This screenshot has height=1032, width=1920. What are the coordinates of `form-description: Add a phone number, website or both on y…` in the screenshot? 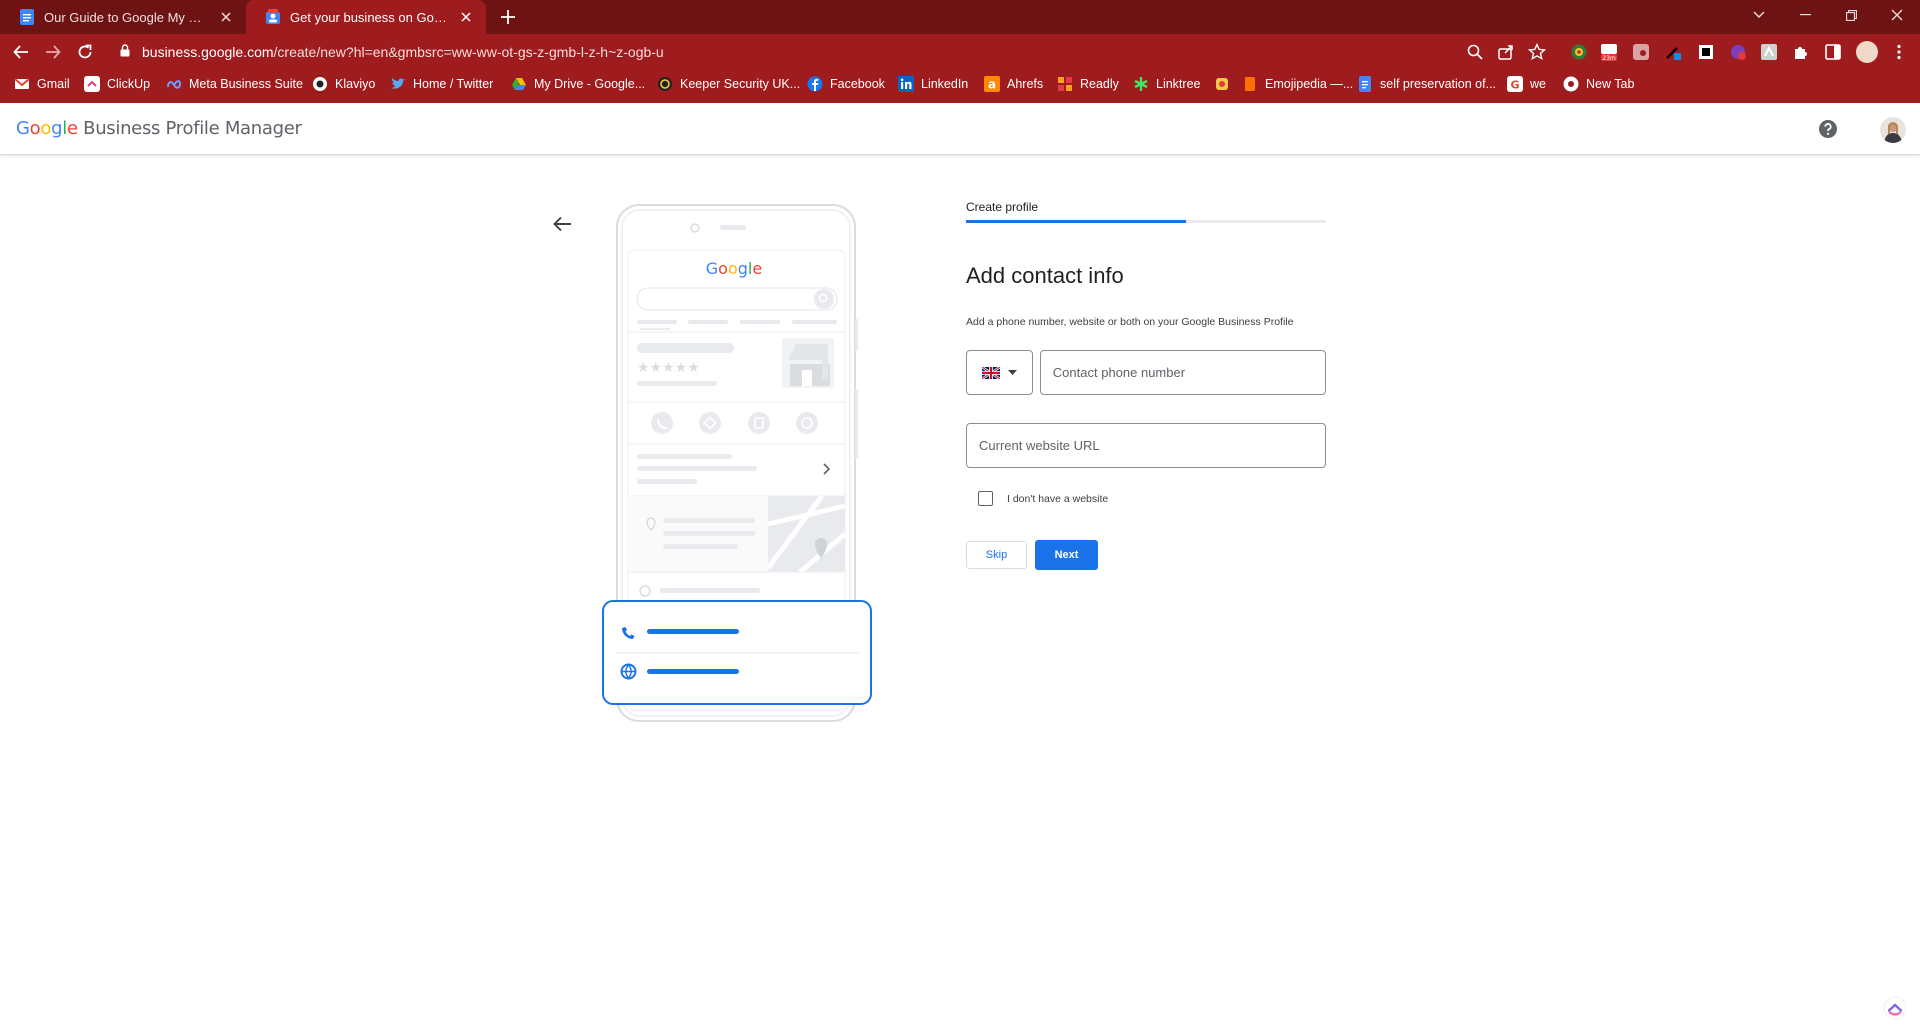 It's located at (1130, 322).